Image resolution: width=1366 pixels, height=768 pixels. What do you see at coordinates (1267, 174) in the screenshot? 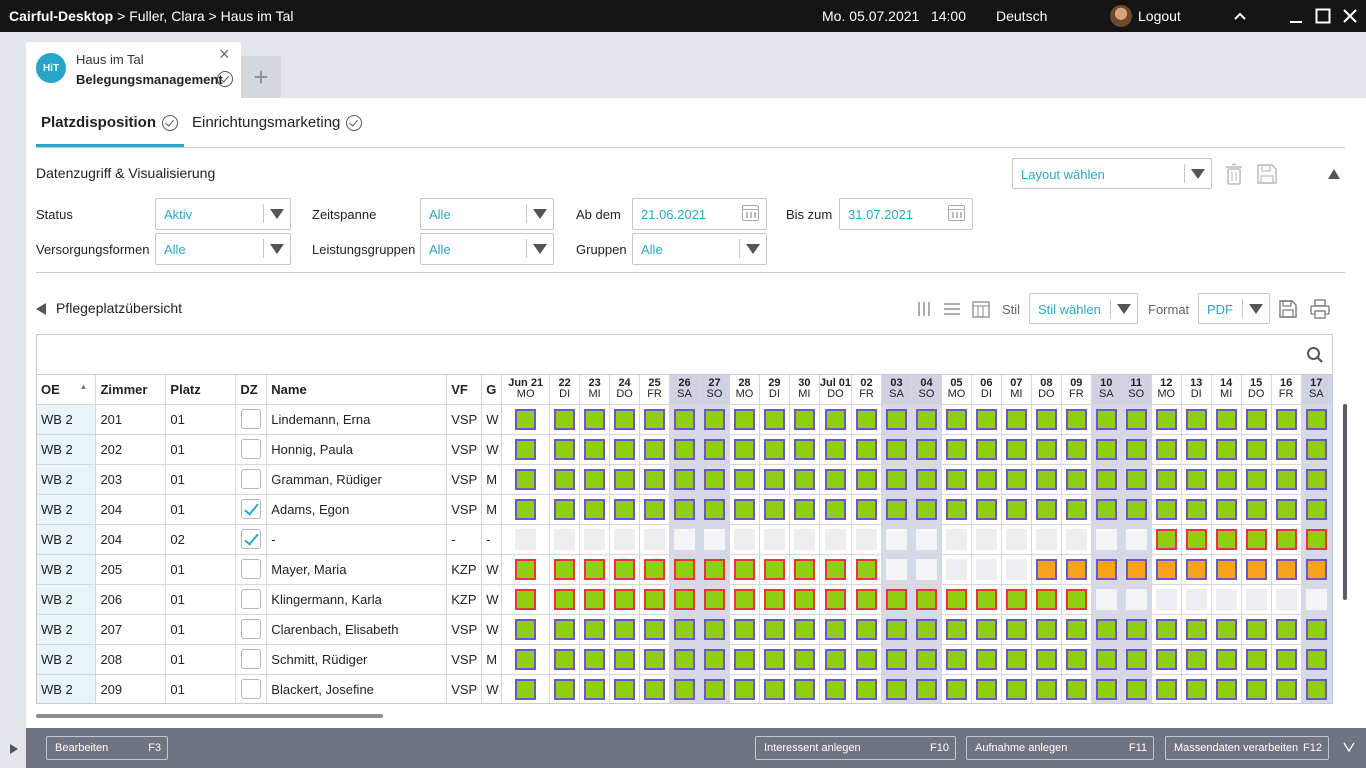
I see `save-icon` at bounding box center [1267, 174].